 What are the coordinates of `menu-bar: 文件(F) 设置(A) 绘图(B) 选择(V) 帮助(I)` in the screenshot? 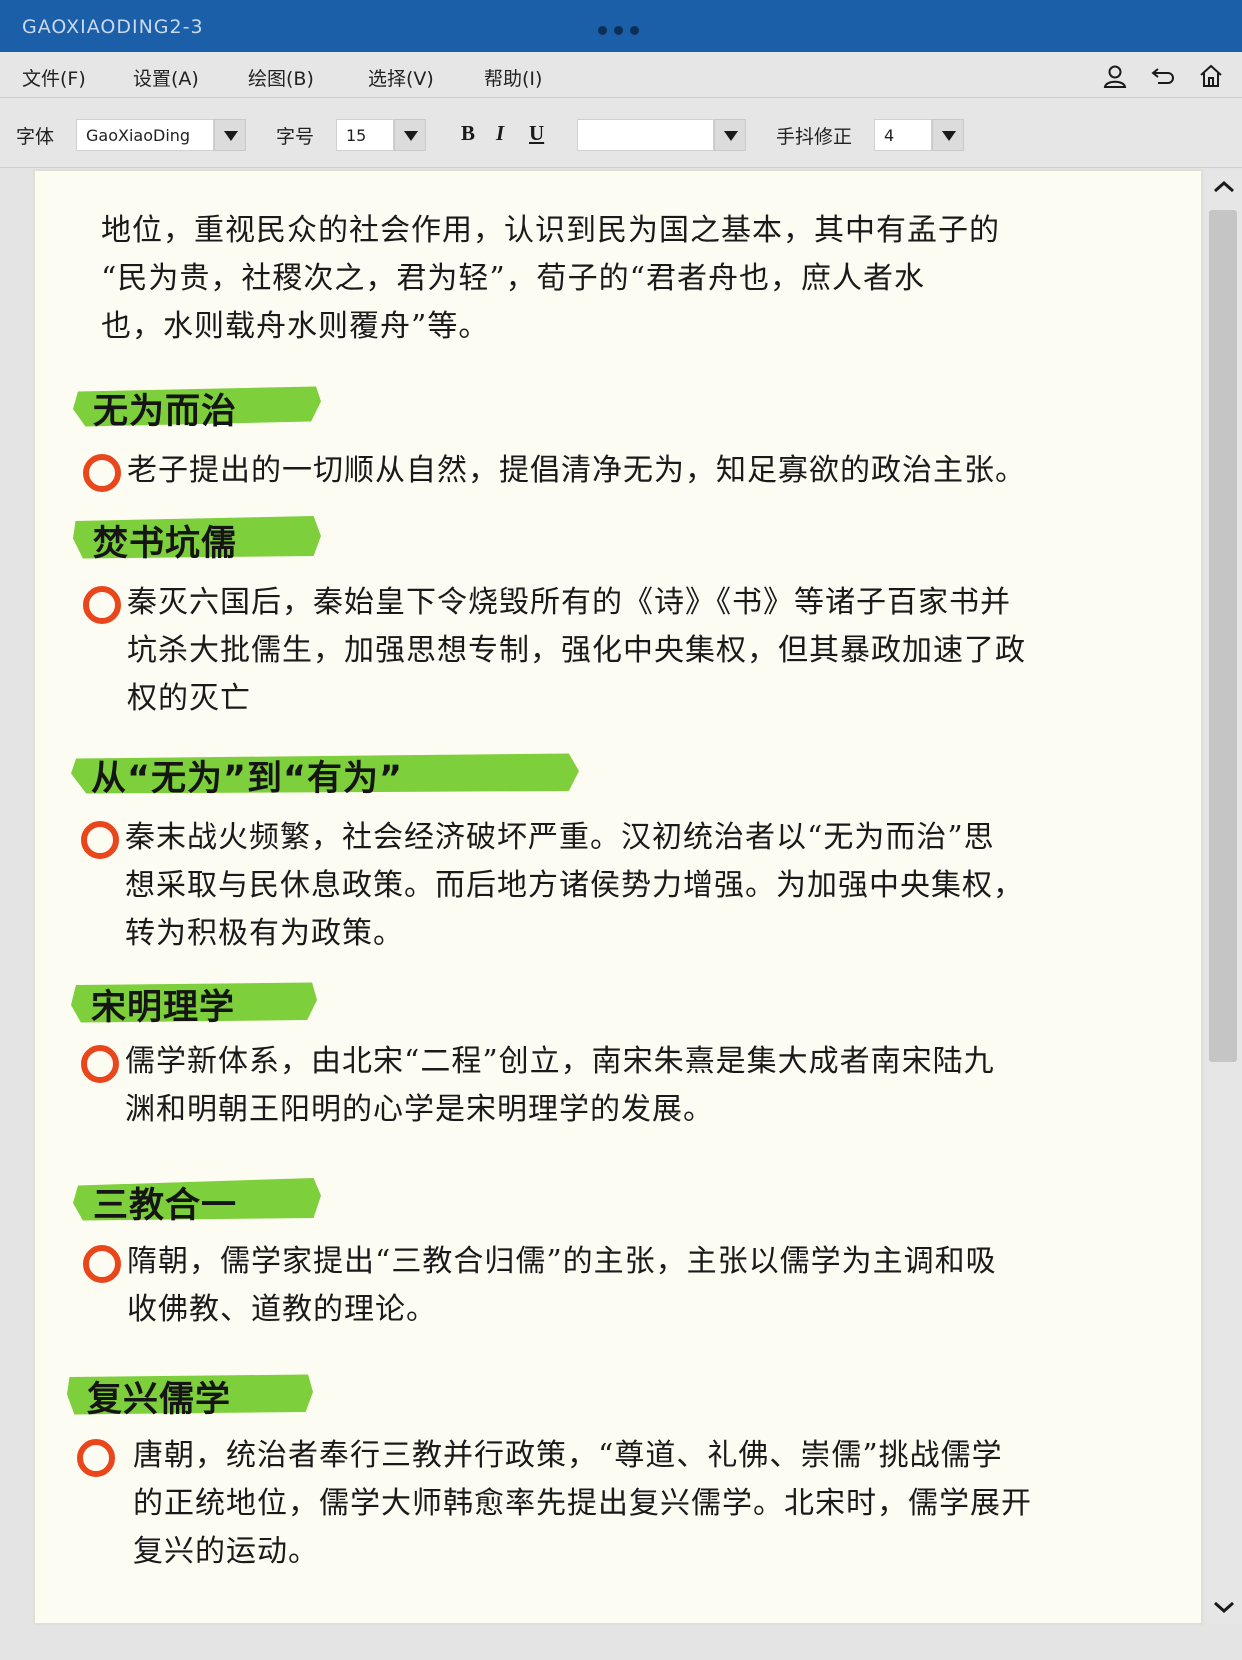 It's located at (621, 75).